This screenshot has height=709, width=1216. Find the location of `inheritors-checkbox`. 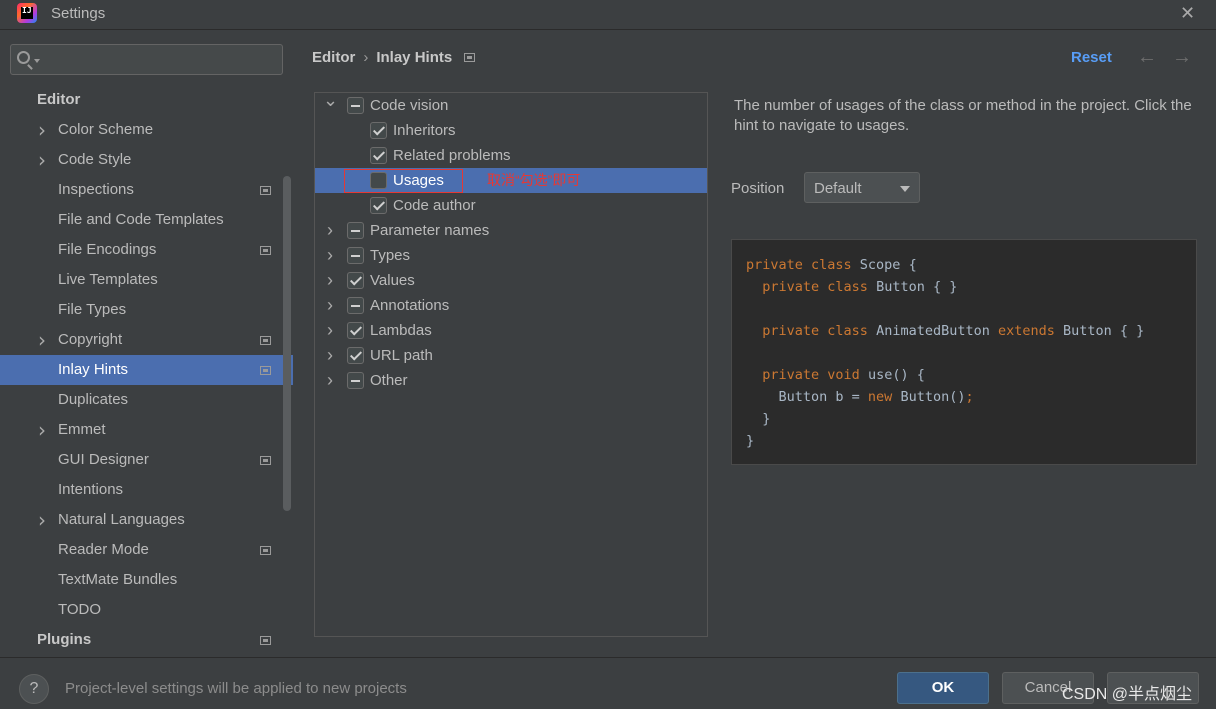

inheritors-checkbox is located at coordinates (378, 130).